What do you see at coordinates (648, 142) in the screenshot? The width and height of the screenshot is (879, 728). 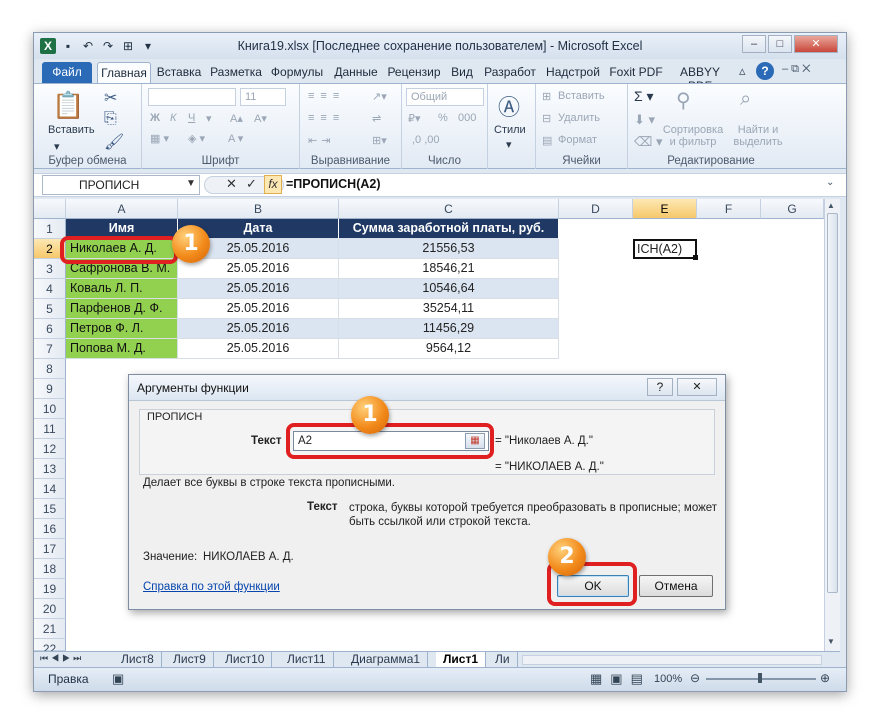 I see `clear-icon: ⌫ ▾` at bounding box center [648, 142].